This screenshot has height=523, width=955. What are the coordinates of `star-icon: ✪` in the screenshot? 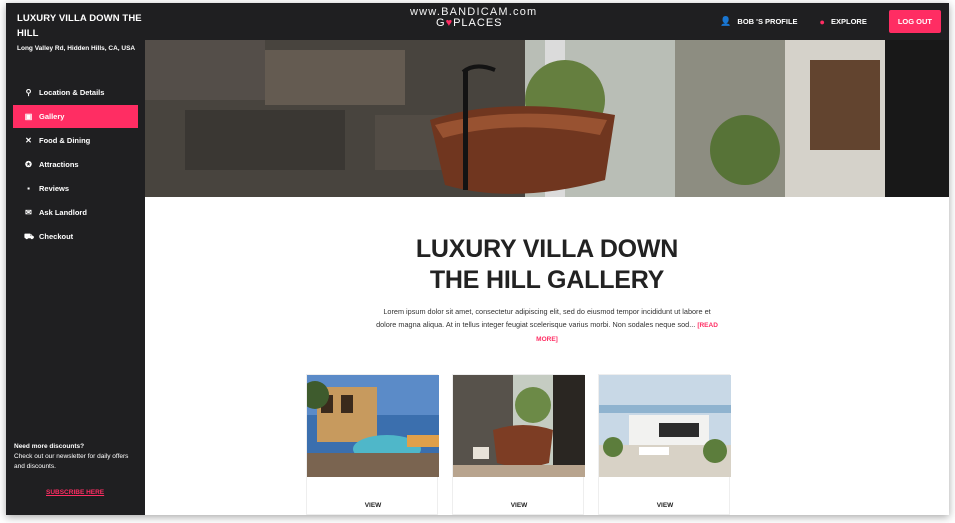 It's located at (28, 164).